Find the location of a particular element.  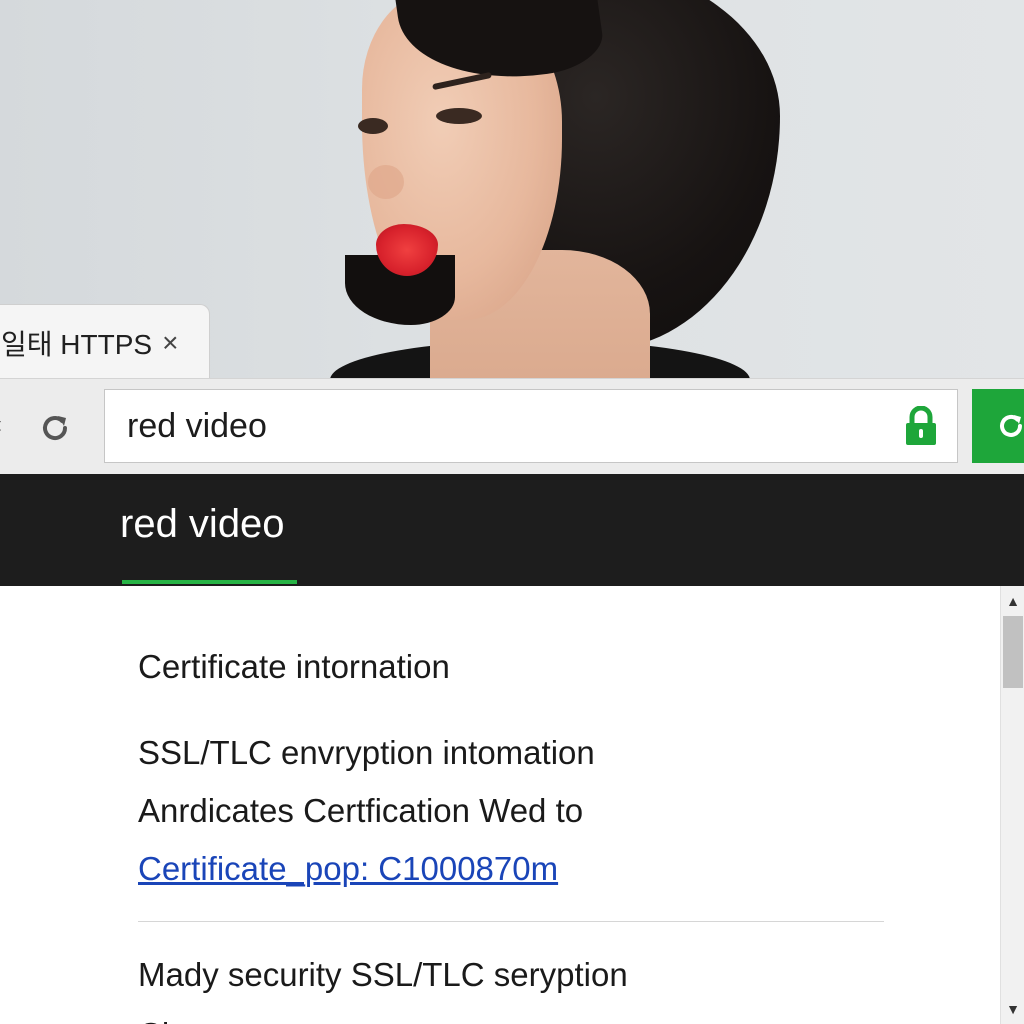

scroll-thumb is located at coordinates (1013, 652).